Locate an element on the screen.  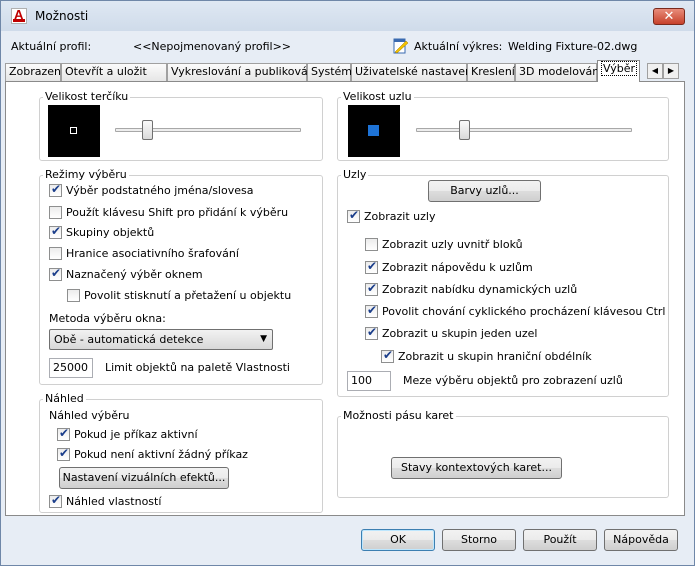
press-and-drag-checkbox is located at coordinates (73, 295).